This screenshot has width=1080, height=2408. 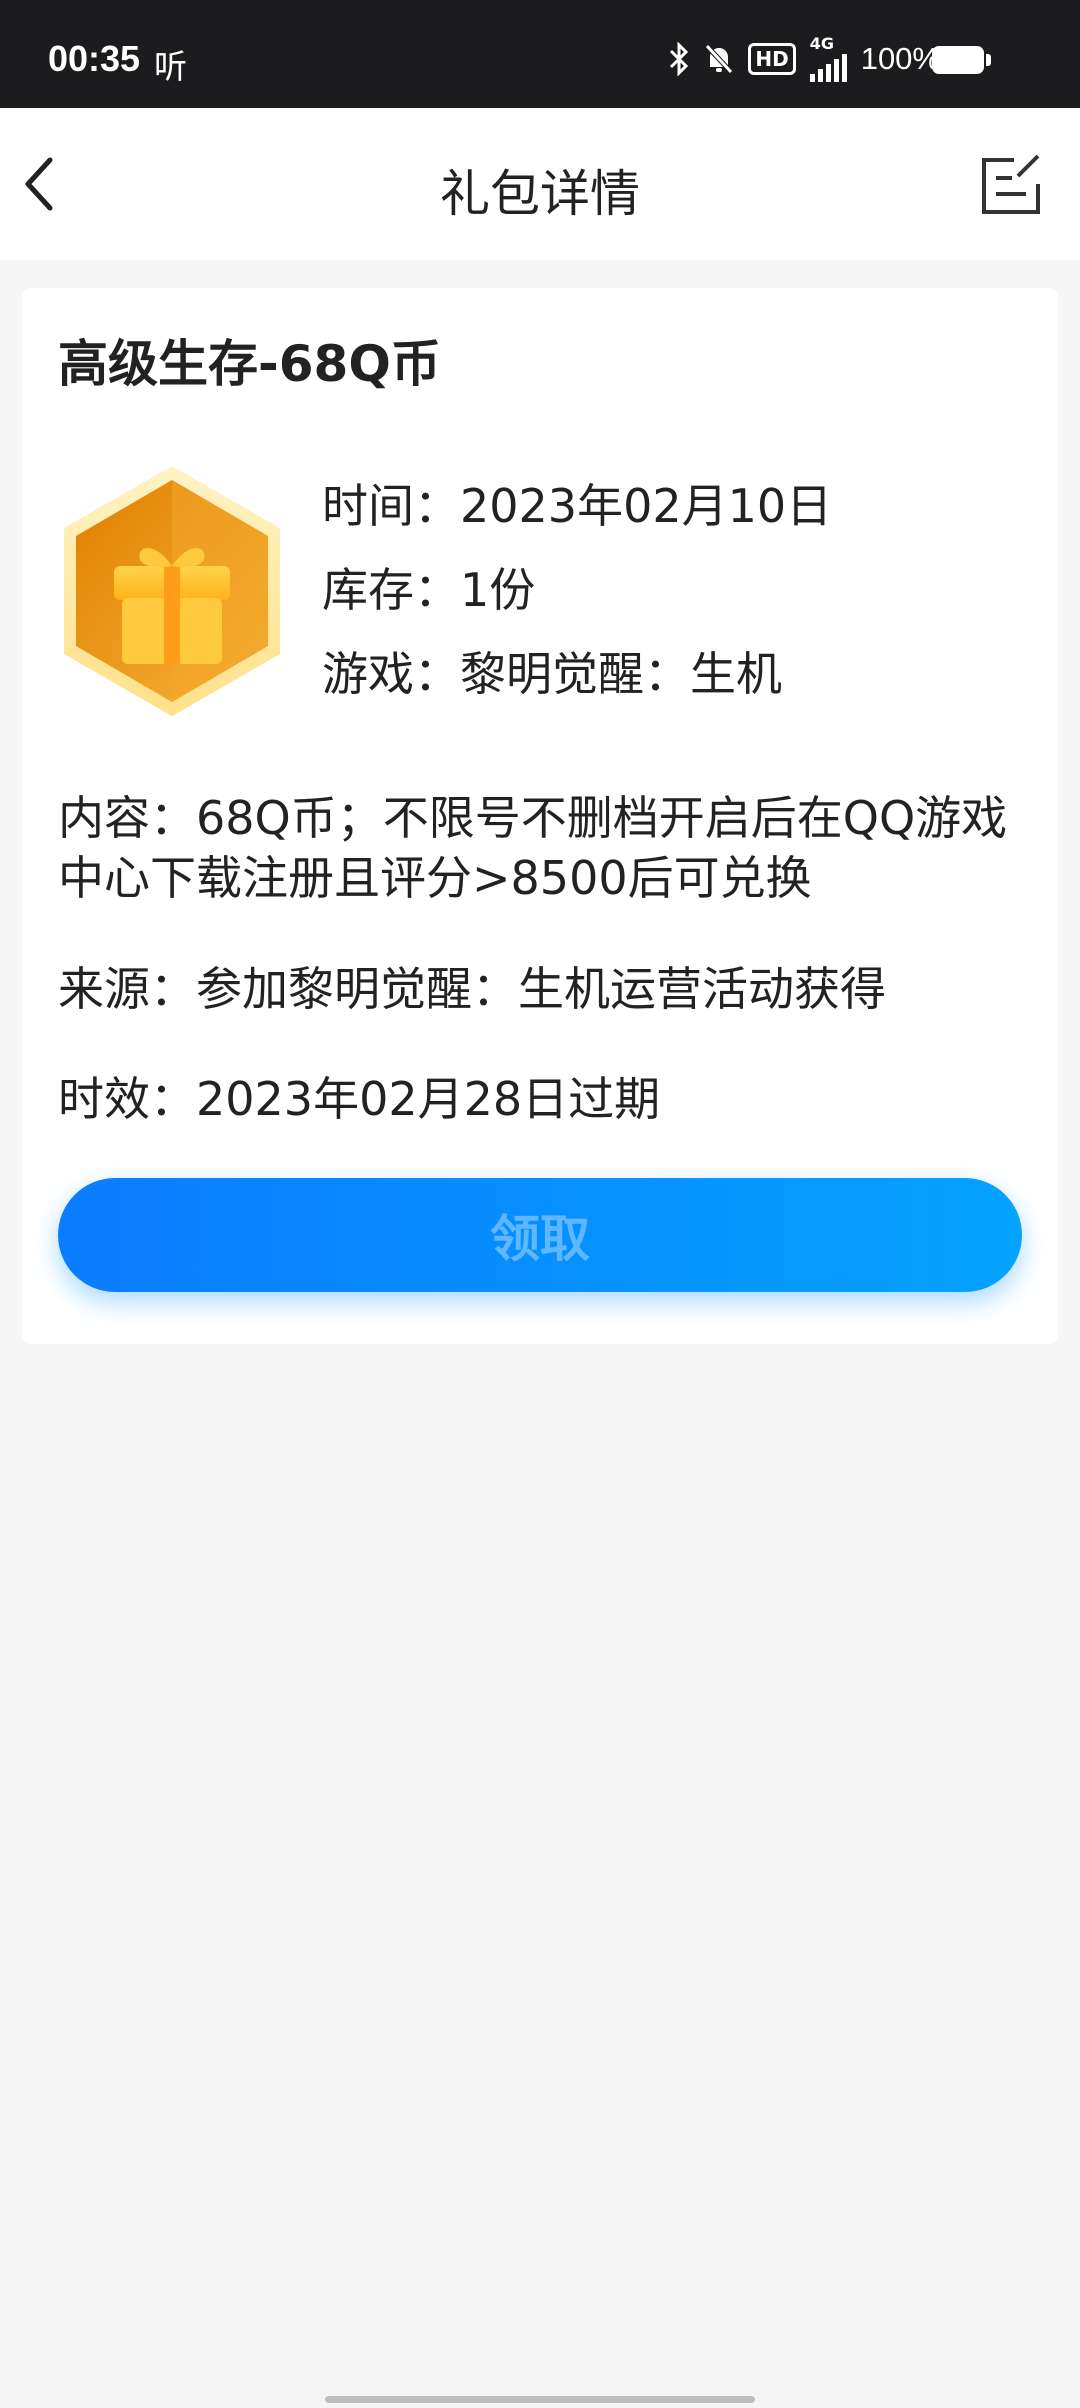 What do you see at coordinates (552, 674) in the screenshot?
I see `gift-game: 游戏：黎明觉醒：生机` at bounding box center [552, 674].